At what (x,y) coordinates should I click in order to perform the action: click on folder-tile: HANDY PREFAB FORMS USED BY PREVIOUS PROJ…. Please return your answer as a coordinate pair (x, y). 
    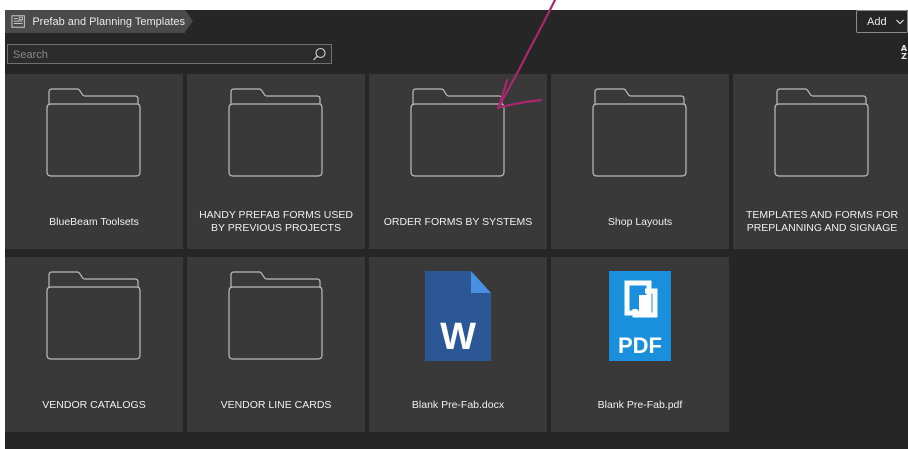
    Looking at the image, I should click on (276, 161).